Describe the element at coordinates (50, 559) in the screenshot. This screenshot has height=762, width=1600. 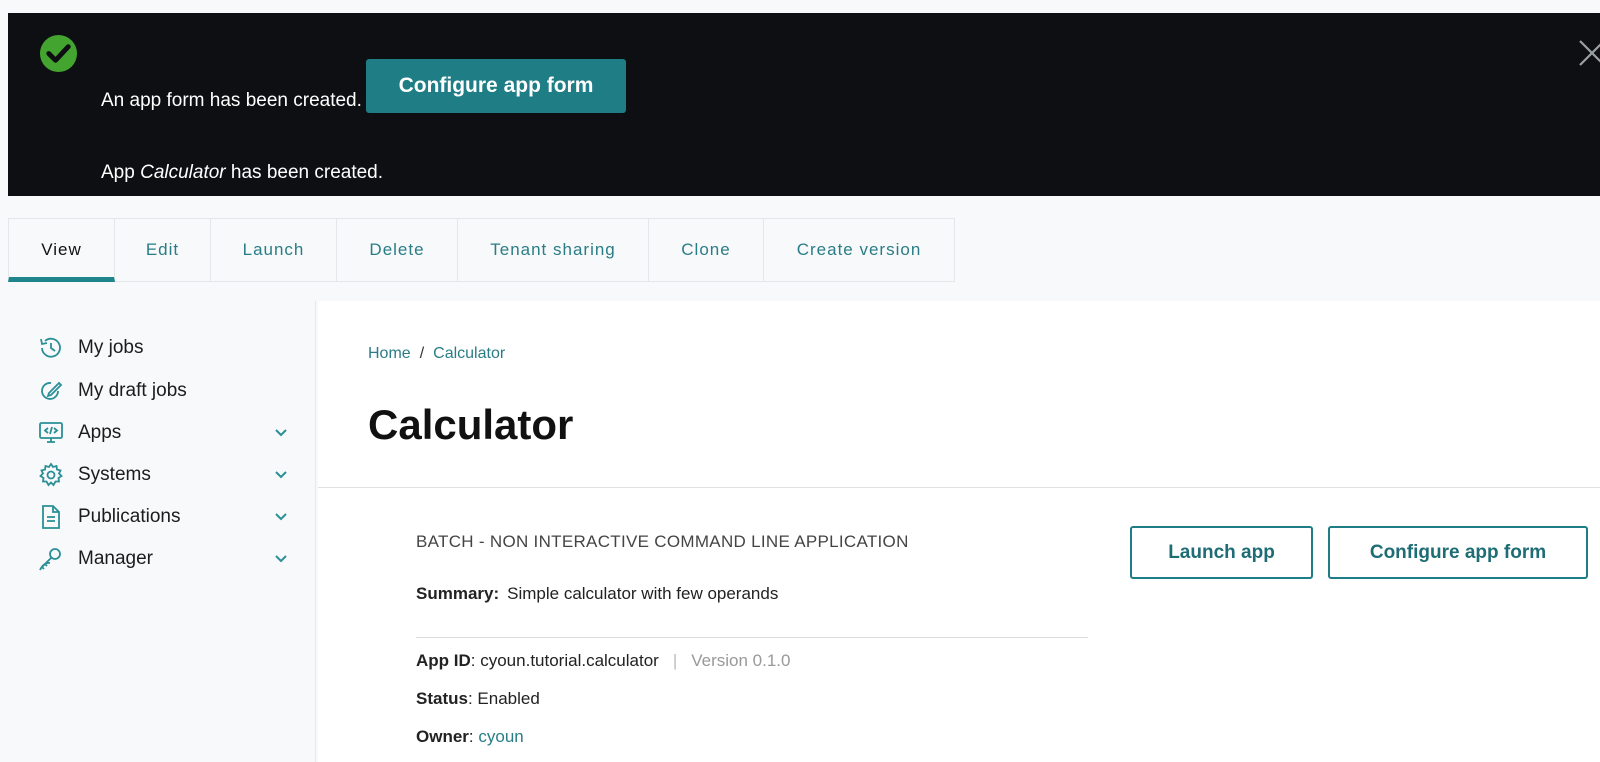
I see `key-user-icon` at that location.